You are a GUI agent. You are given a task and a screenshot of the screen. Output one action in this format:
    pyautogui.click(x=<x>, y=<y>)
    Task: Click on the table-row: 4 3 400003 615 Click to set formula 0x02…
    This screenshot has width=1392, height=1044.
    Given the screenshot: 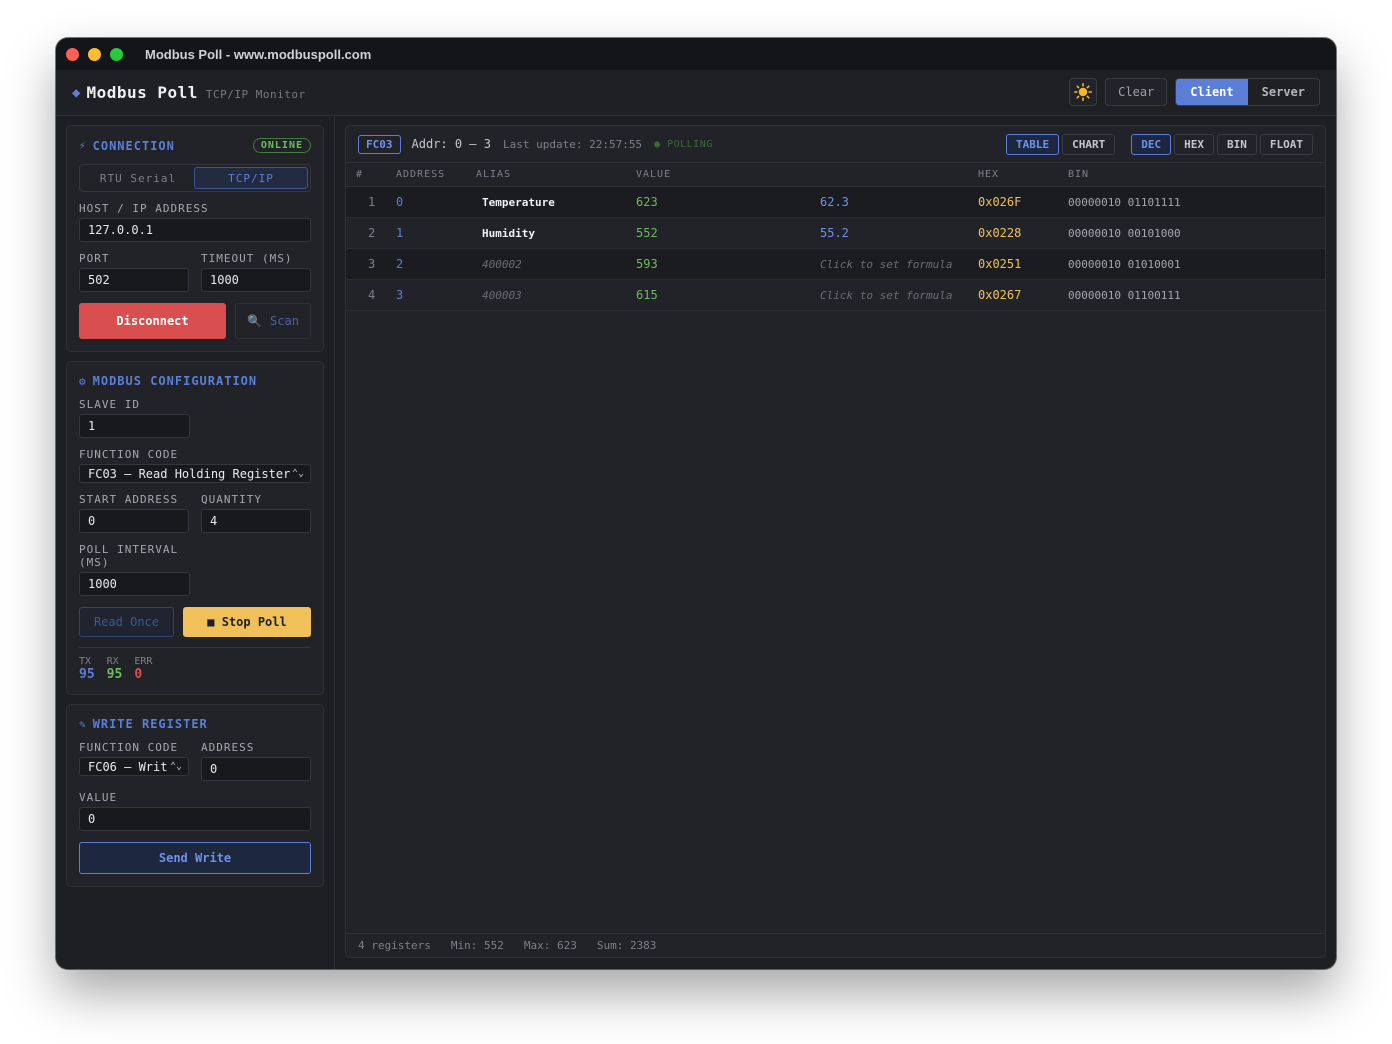 What is the action you would take?
    pyautogui.click(x=835, y=295)
    